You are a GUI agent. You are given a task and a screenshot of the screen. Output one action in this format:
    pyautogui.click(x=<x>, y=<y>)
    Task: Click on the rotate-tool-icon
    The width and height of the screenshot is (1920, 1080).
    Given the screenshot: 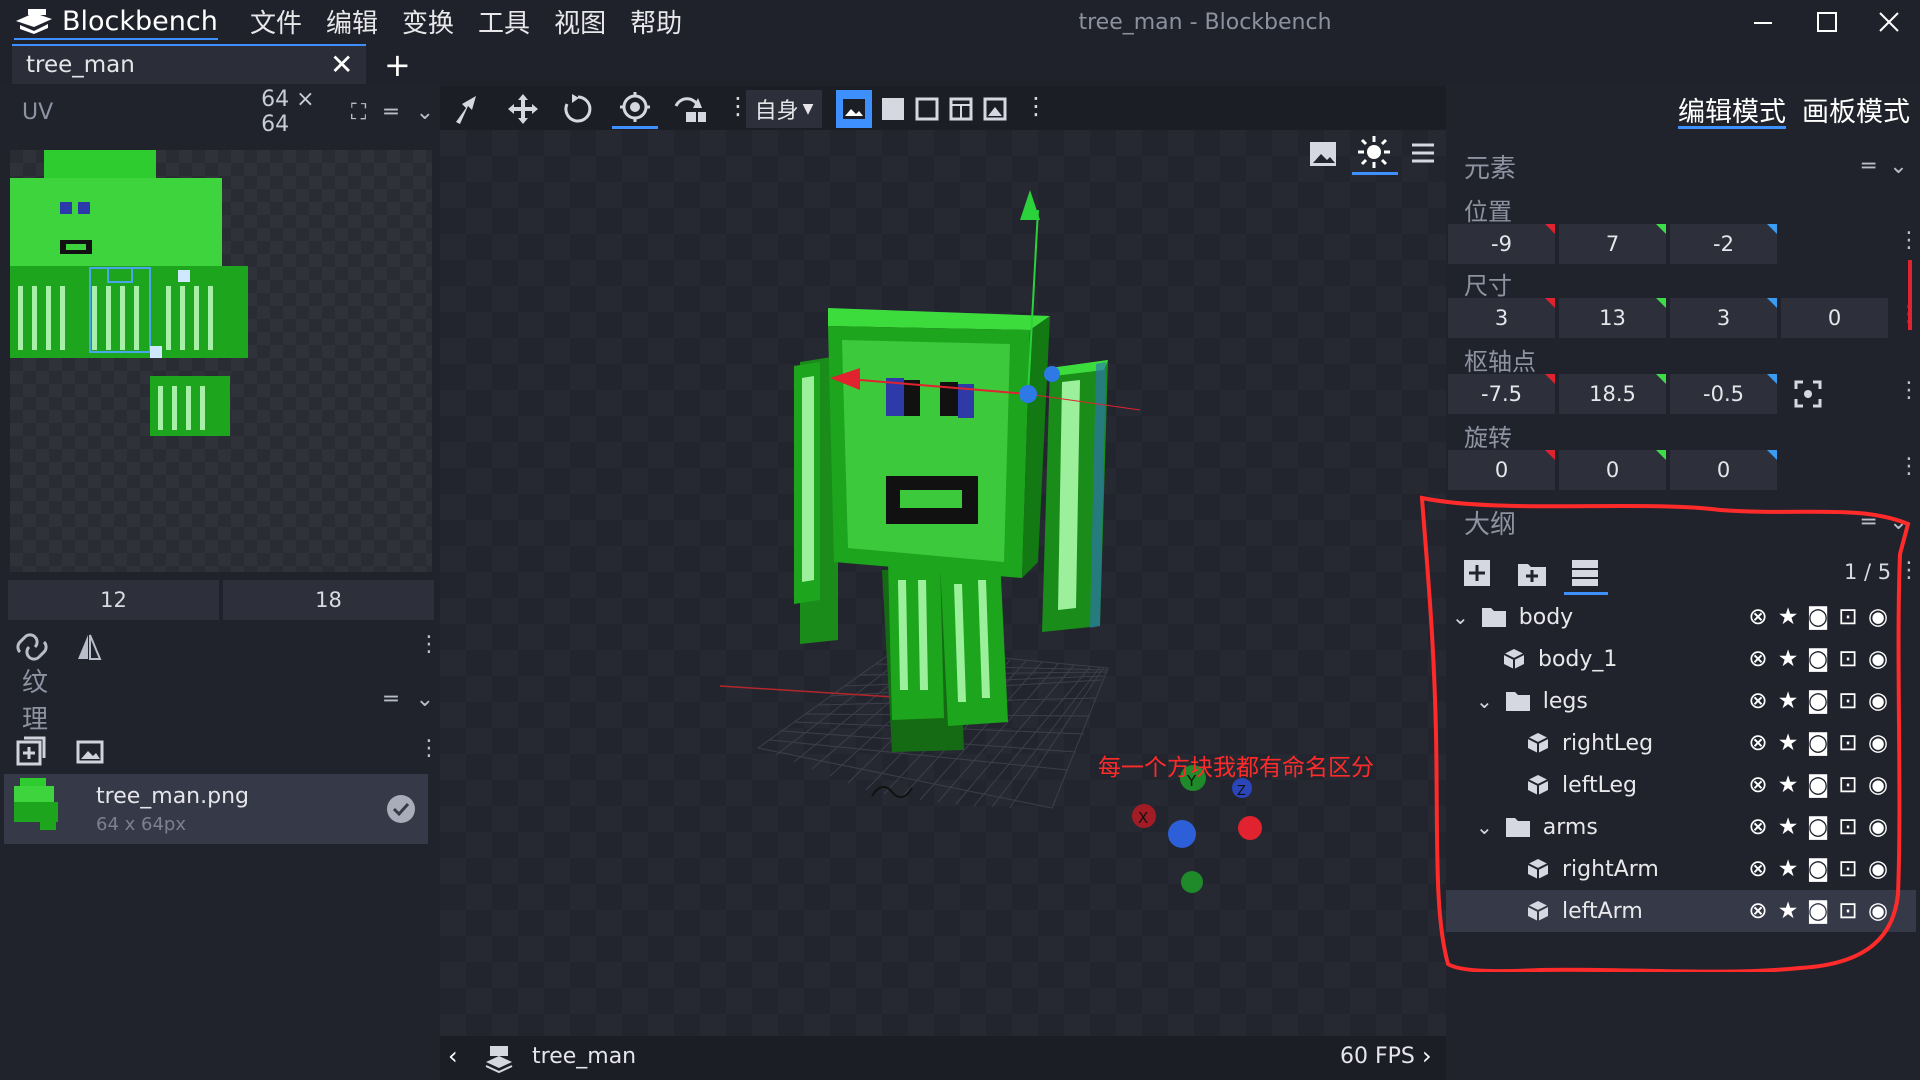 What is the action you would take?
    pyautogui.click(x=578, y=109)
    